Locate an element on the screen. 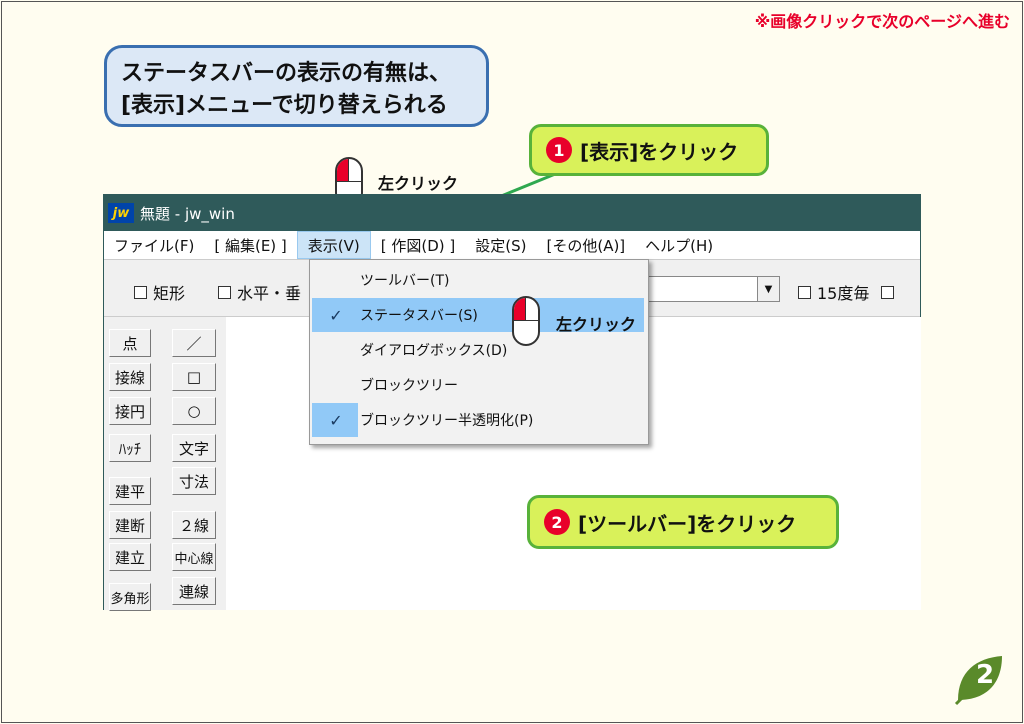 The height and width of the screenshot is (724, 1024). tool-rect-icon: □ is located at coordinates (194, 377).